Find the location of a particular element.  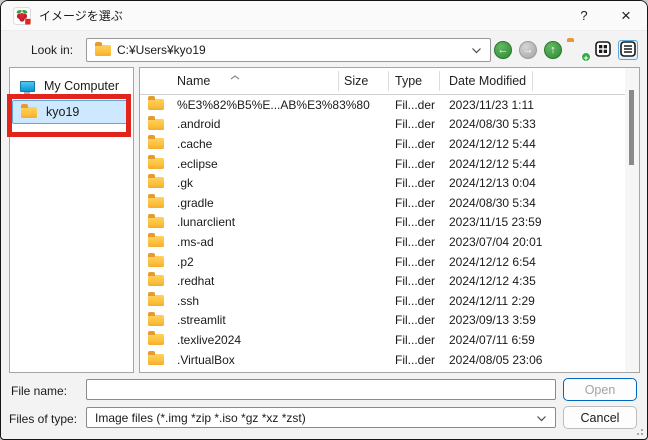

detail-view-button is located at coordinates (628, 50).